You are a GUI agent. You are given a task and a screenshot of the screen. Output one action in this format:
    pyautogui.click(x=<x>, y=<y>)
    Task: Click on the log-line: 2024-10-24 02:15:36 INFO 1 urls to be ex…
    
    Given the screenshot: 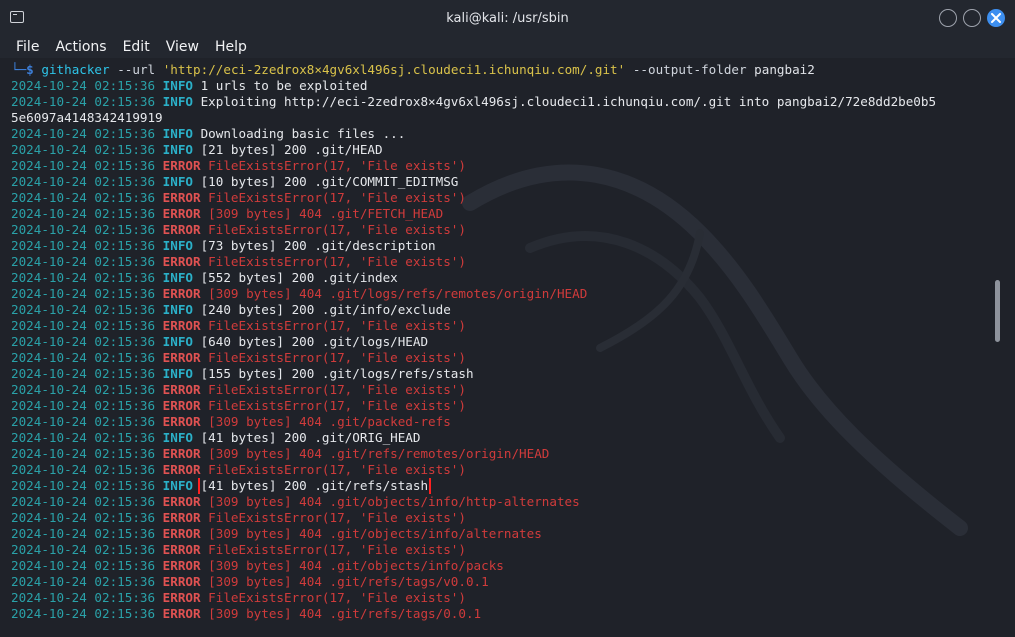 What is the action you would take?
    pyautogui.click(x=503, y=86)
    